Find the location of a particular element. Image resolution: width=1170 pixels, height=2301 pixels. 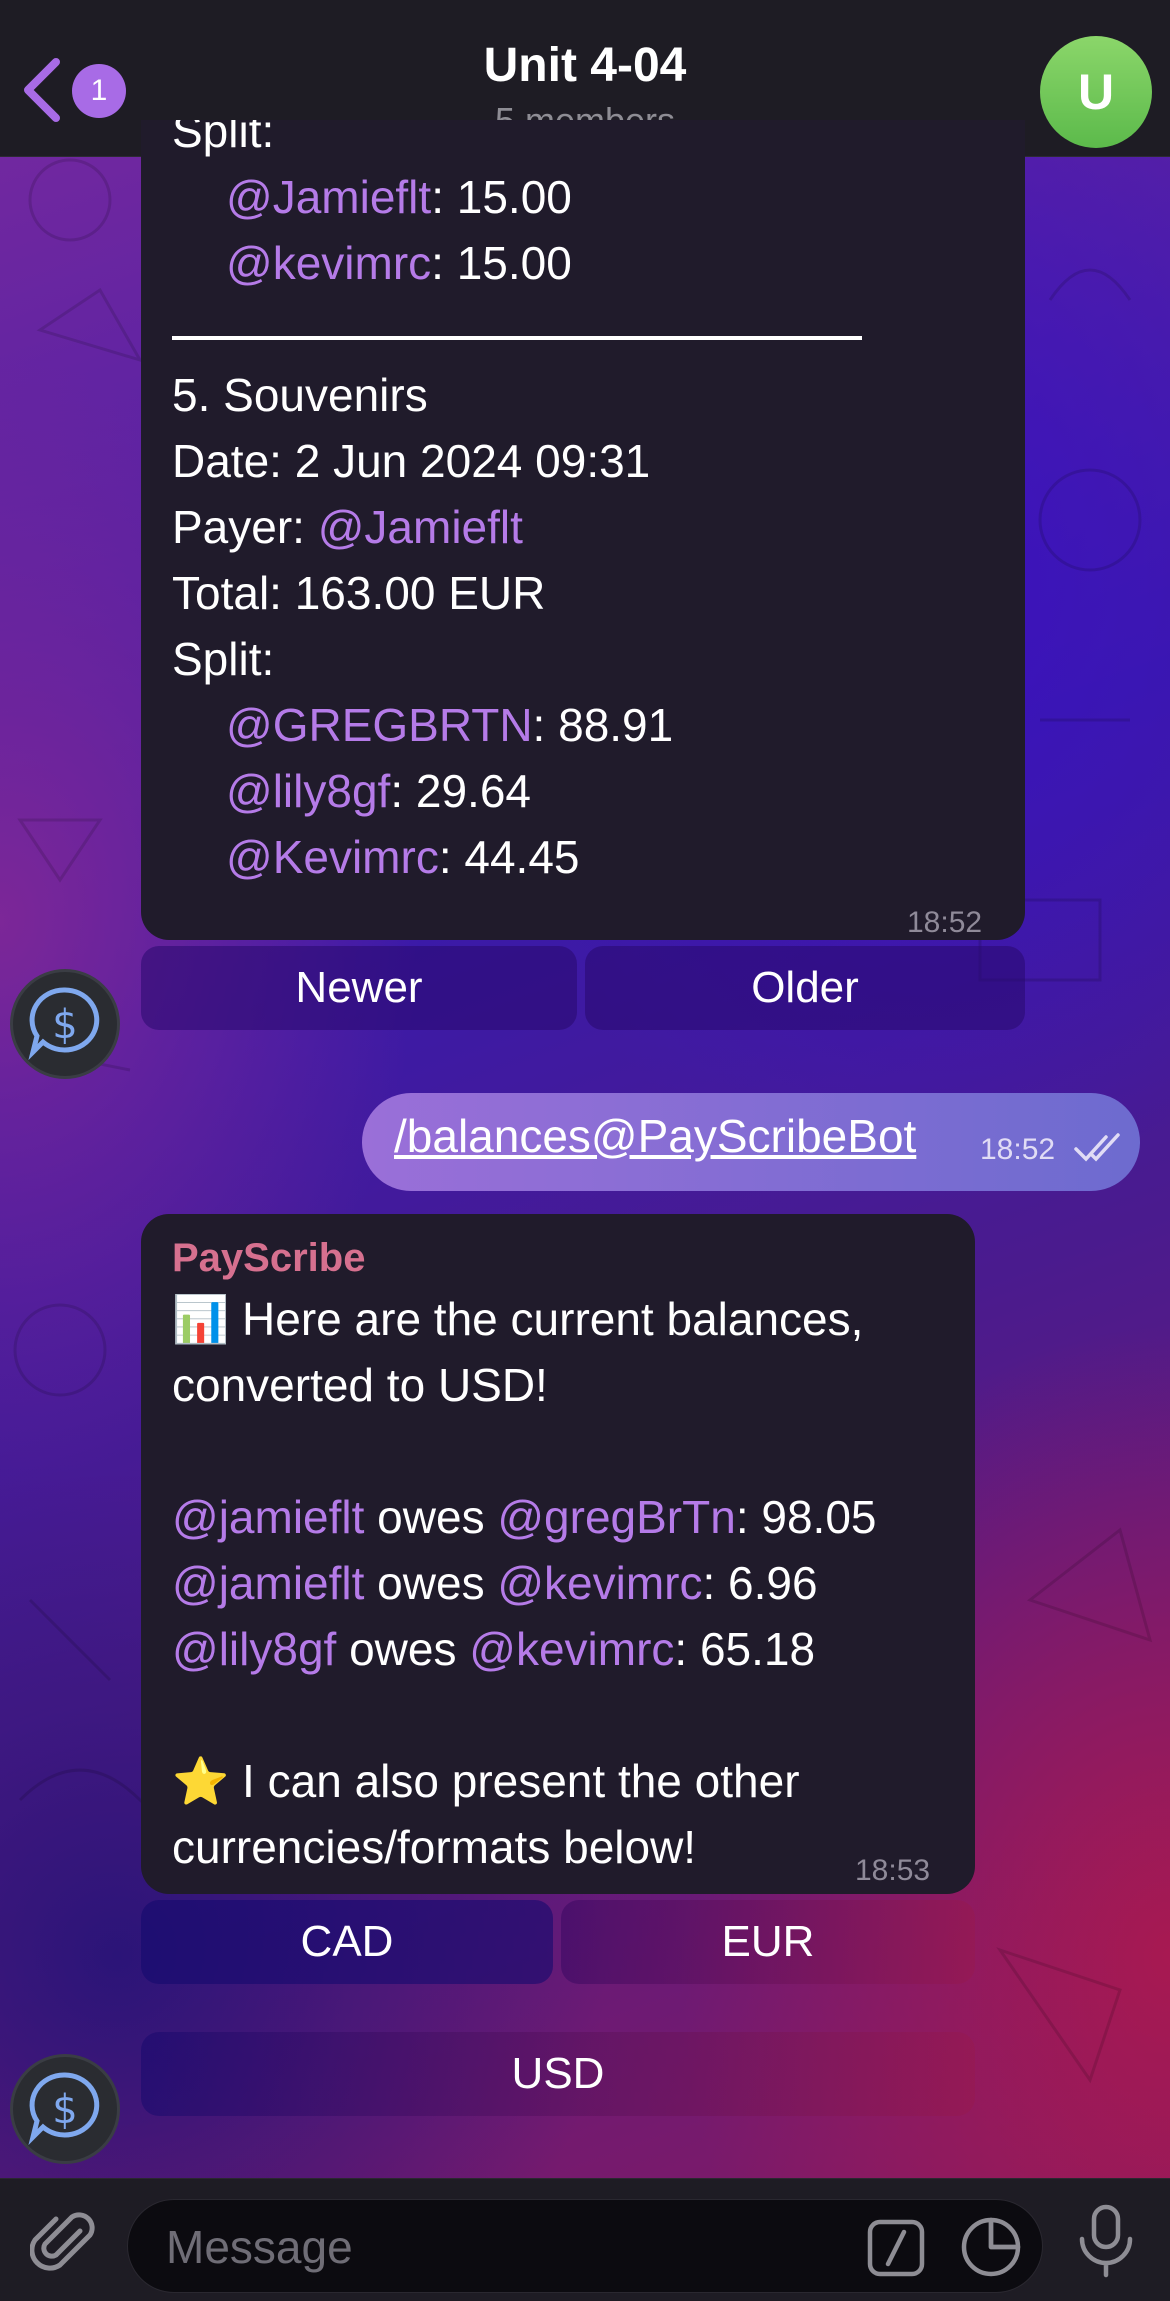

microphone-icon is located at coordinates (1106, 2241).